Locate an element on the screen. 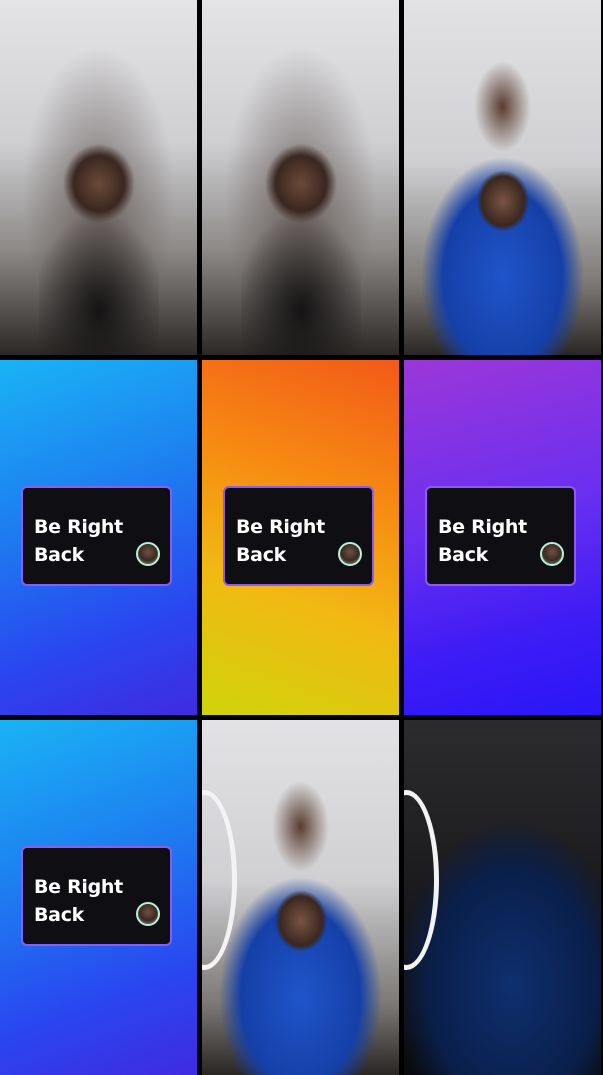  be-right-back-tile-3: Be Right Back is located at coordinates (502, 537).